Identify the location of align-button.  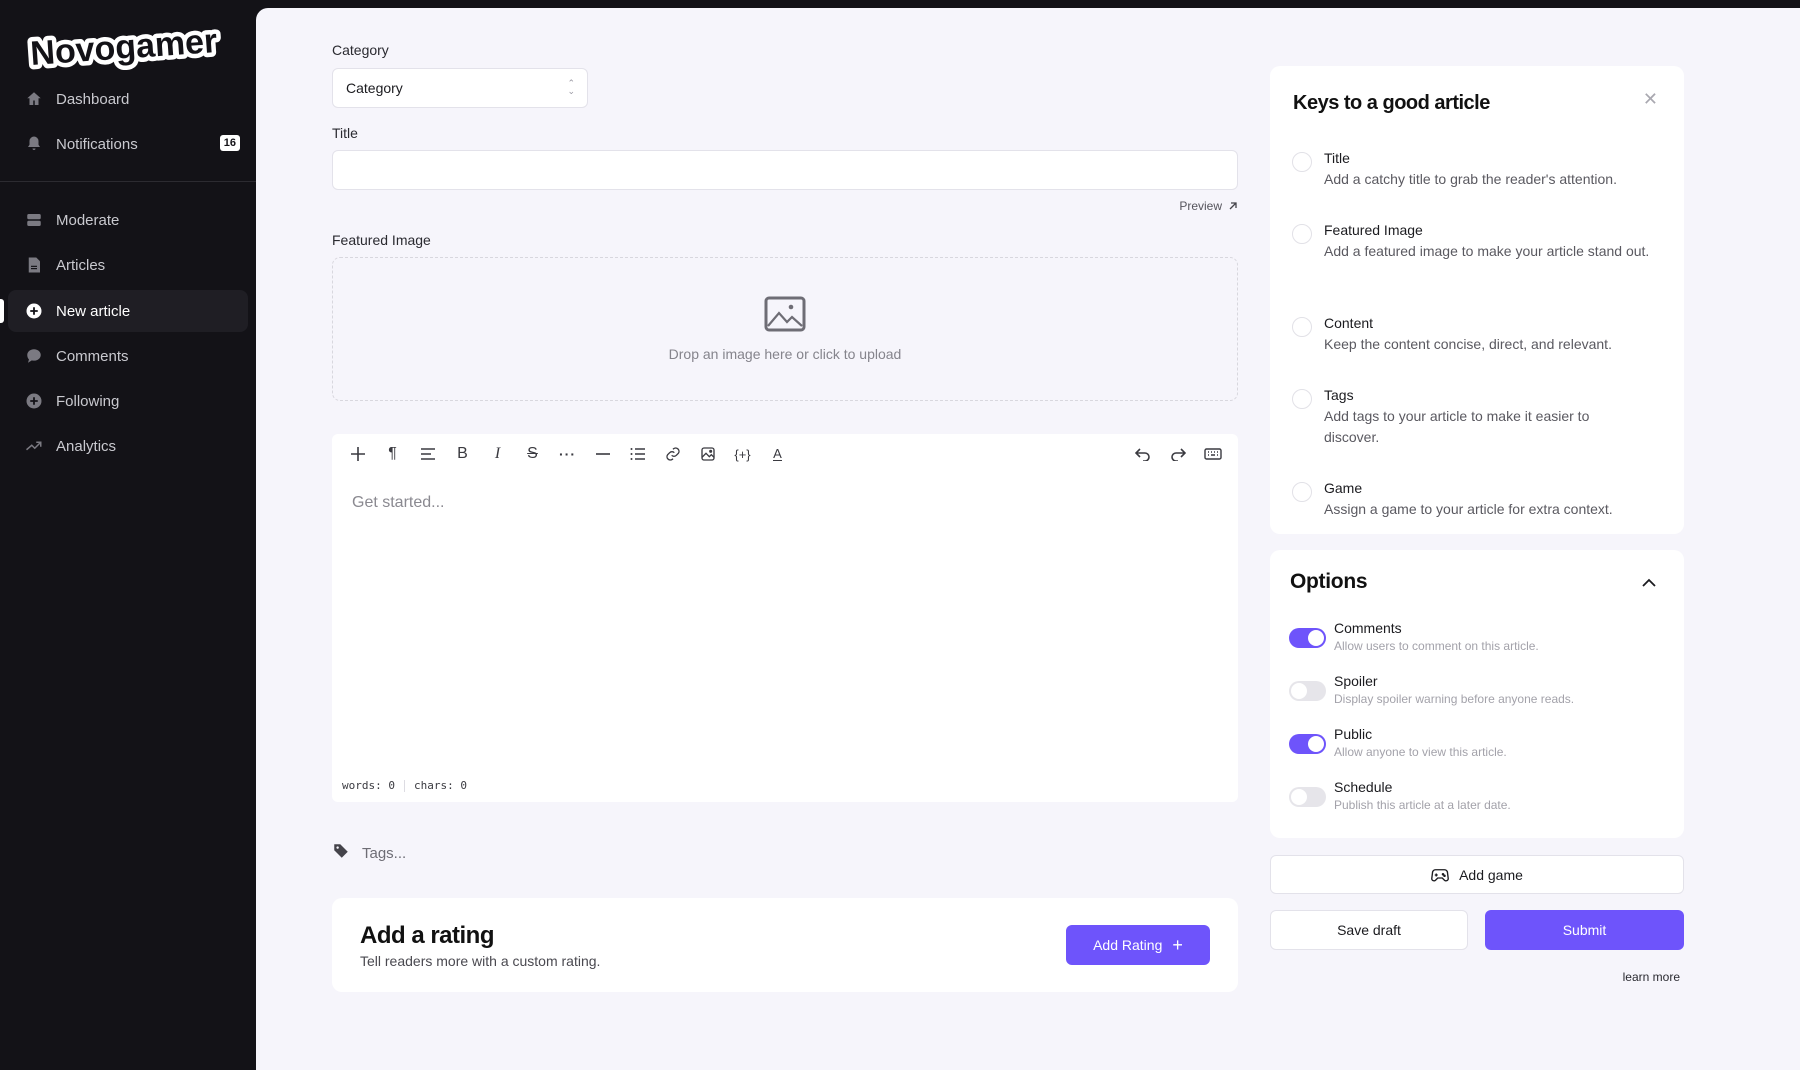
(427, 454).